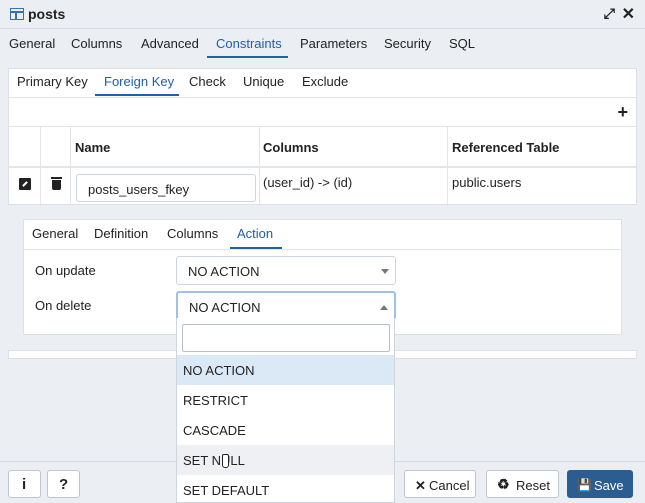  What do you see at coordinates (55, 233) in the screenshot?
I see `tab-detail-general: General` at bounding box center [55, 233].